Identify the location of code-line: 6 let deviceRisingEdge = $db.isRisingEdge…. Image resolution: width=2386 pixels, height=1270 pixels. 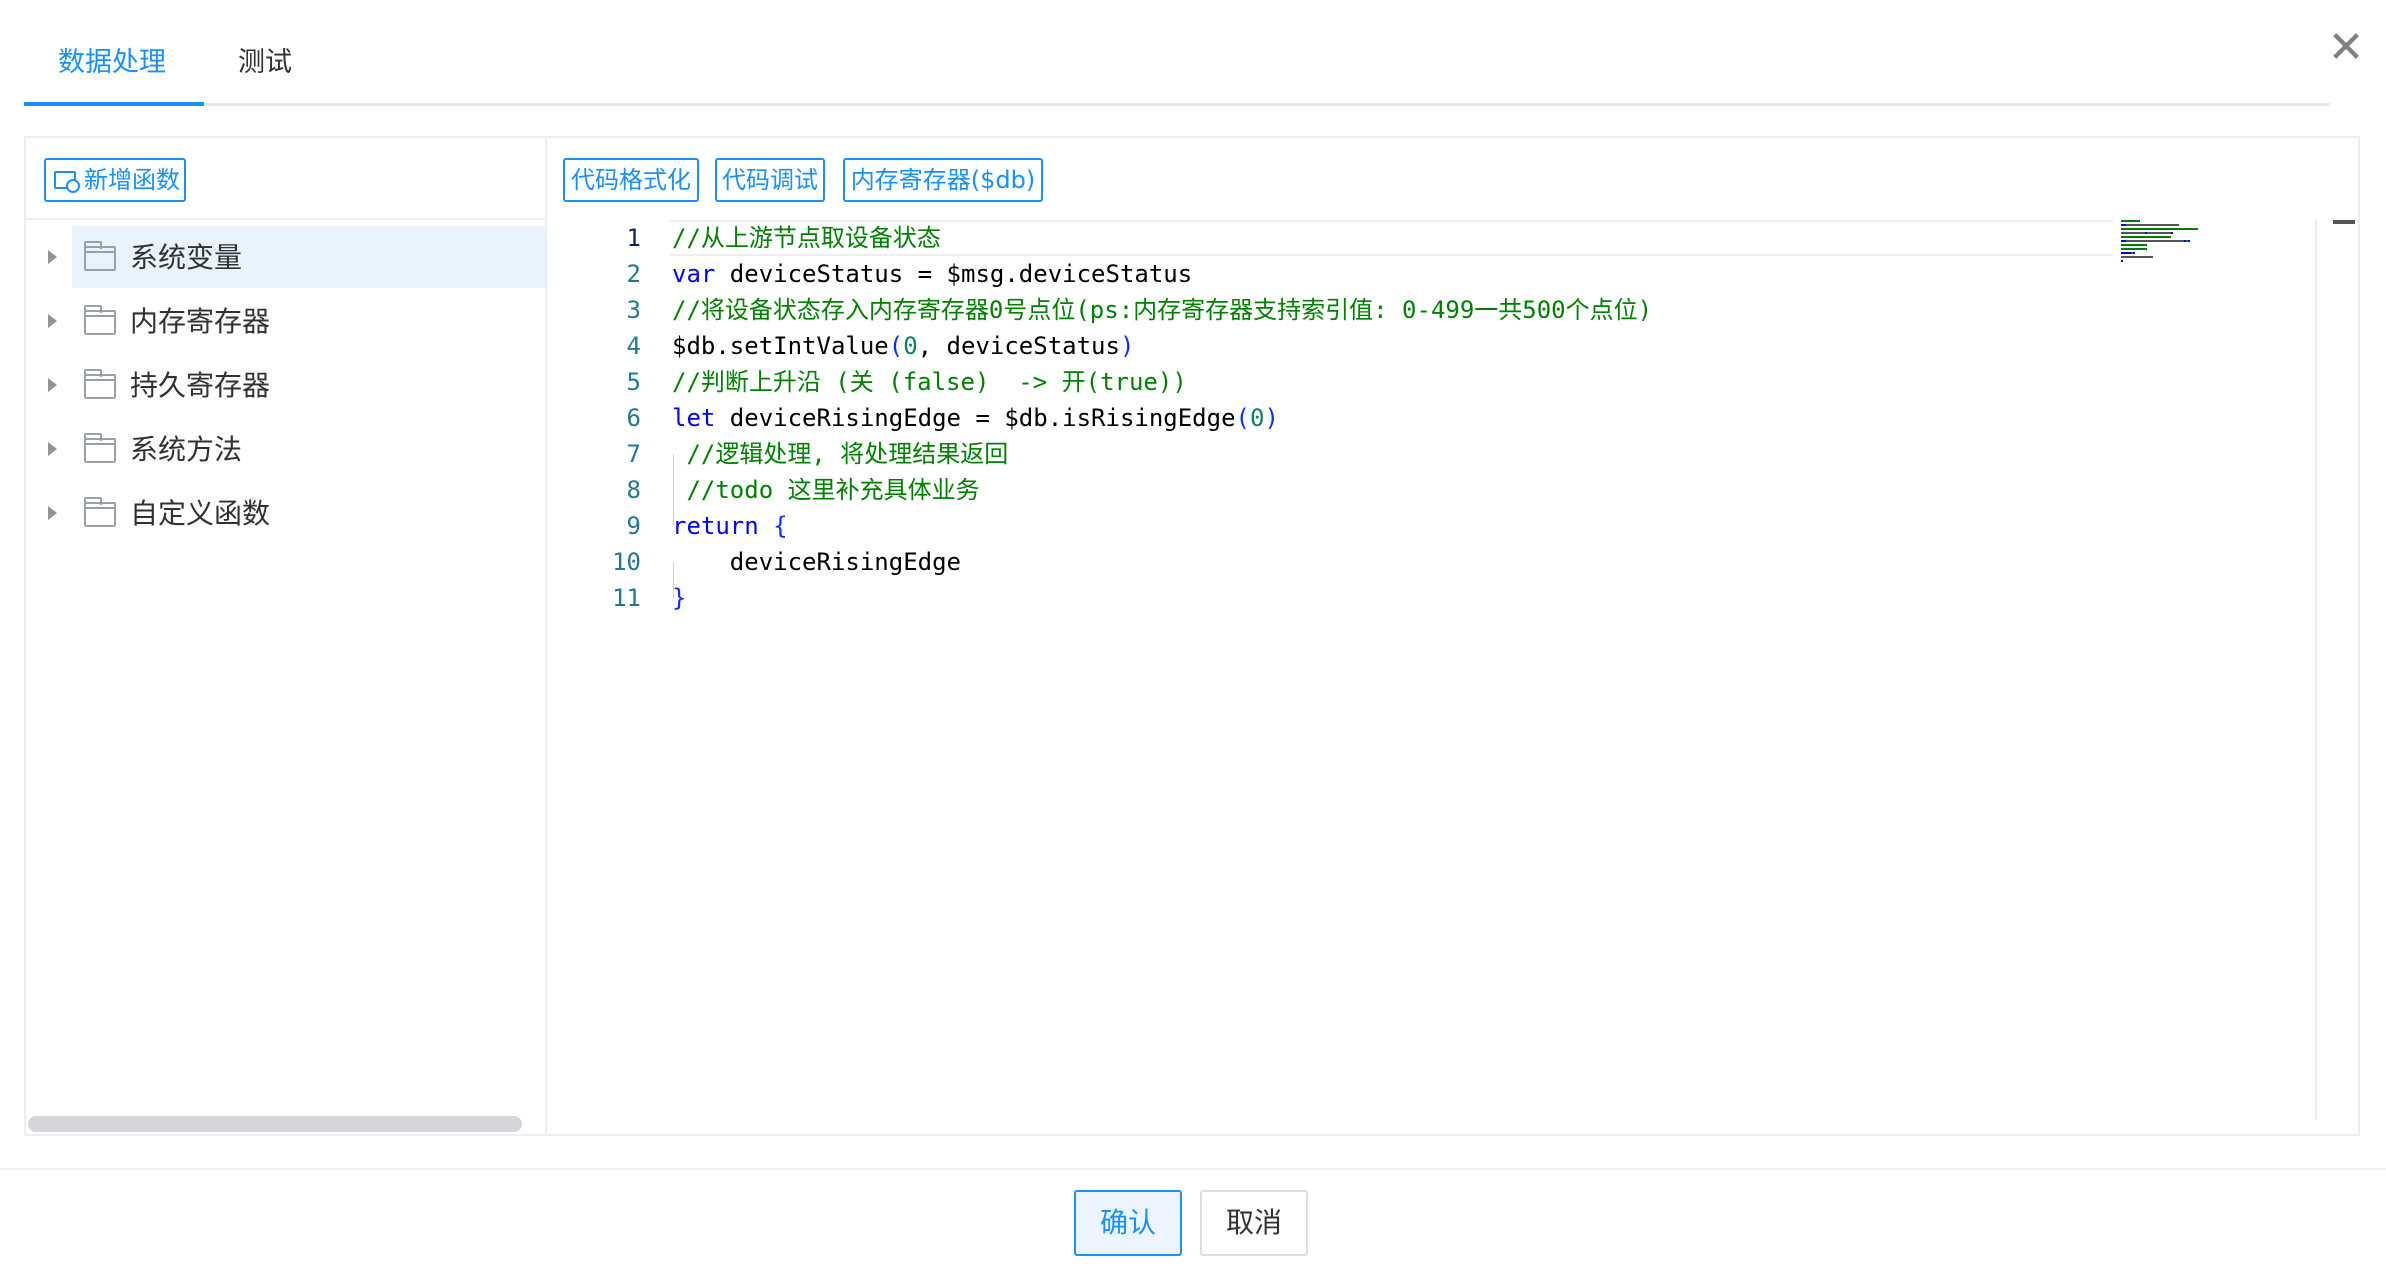
(1452, 418).